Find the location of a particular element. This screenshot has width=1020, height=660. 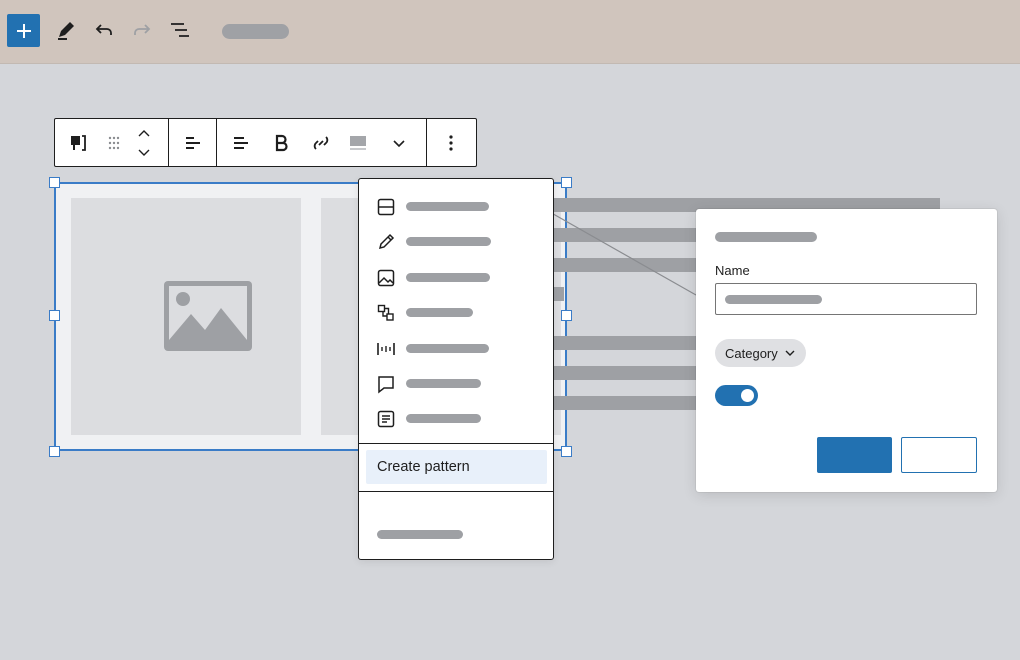

layout-icon is located at coordinates (386, 207).